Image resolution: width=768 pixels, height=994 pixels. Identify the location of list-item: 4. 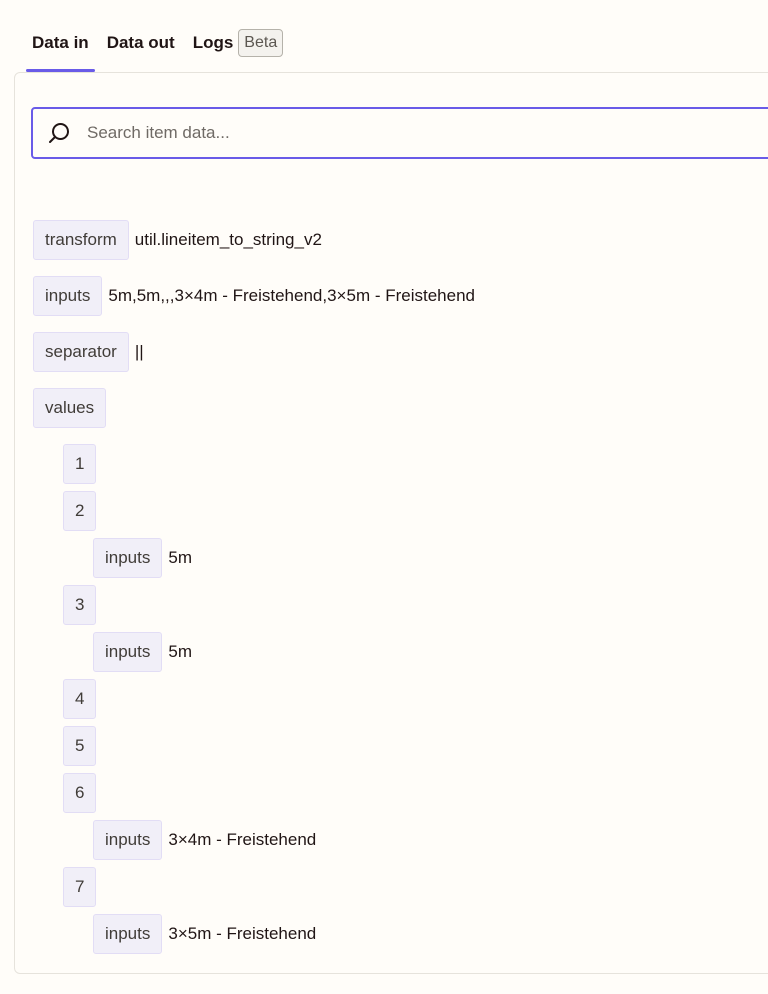
(80, 699).